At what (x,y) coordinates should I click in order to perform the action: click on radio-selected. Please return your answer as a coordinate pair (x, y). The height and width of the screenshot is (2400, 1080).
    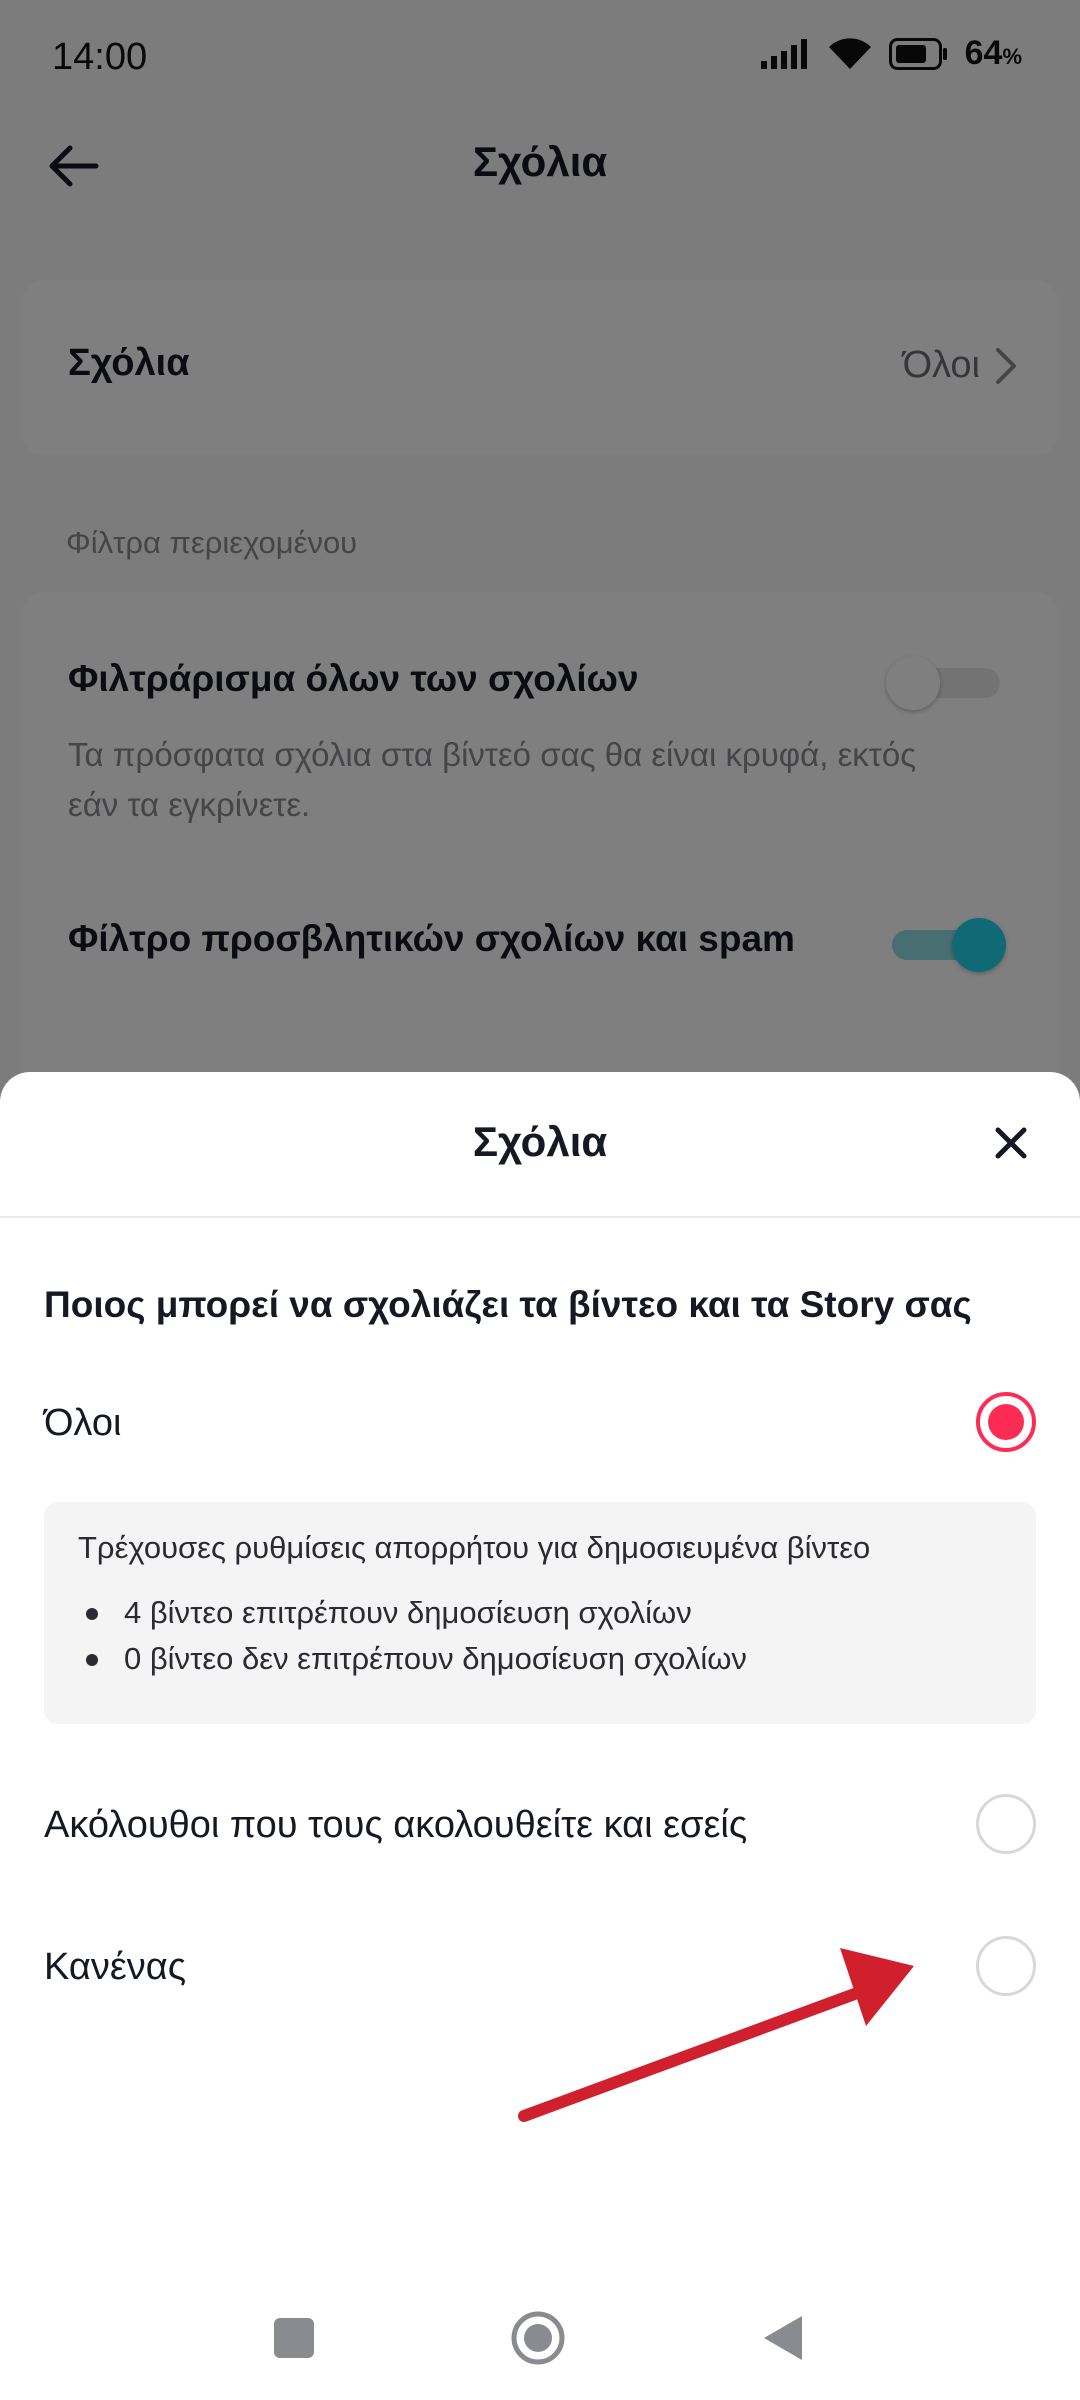
    Looking at the image, I should click on (1006, 1422).